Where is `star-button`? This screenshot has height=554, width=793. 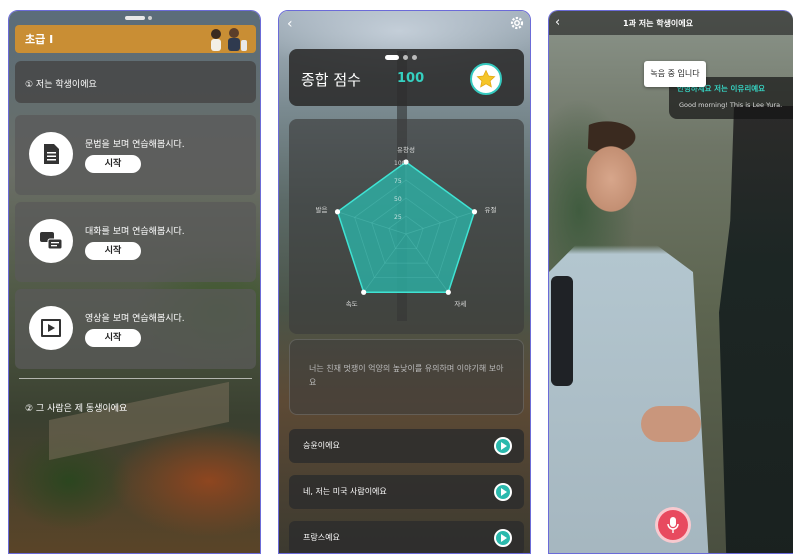 star-button is located at coordinates (486, 79).